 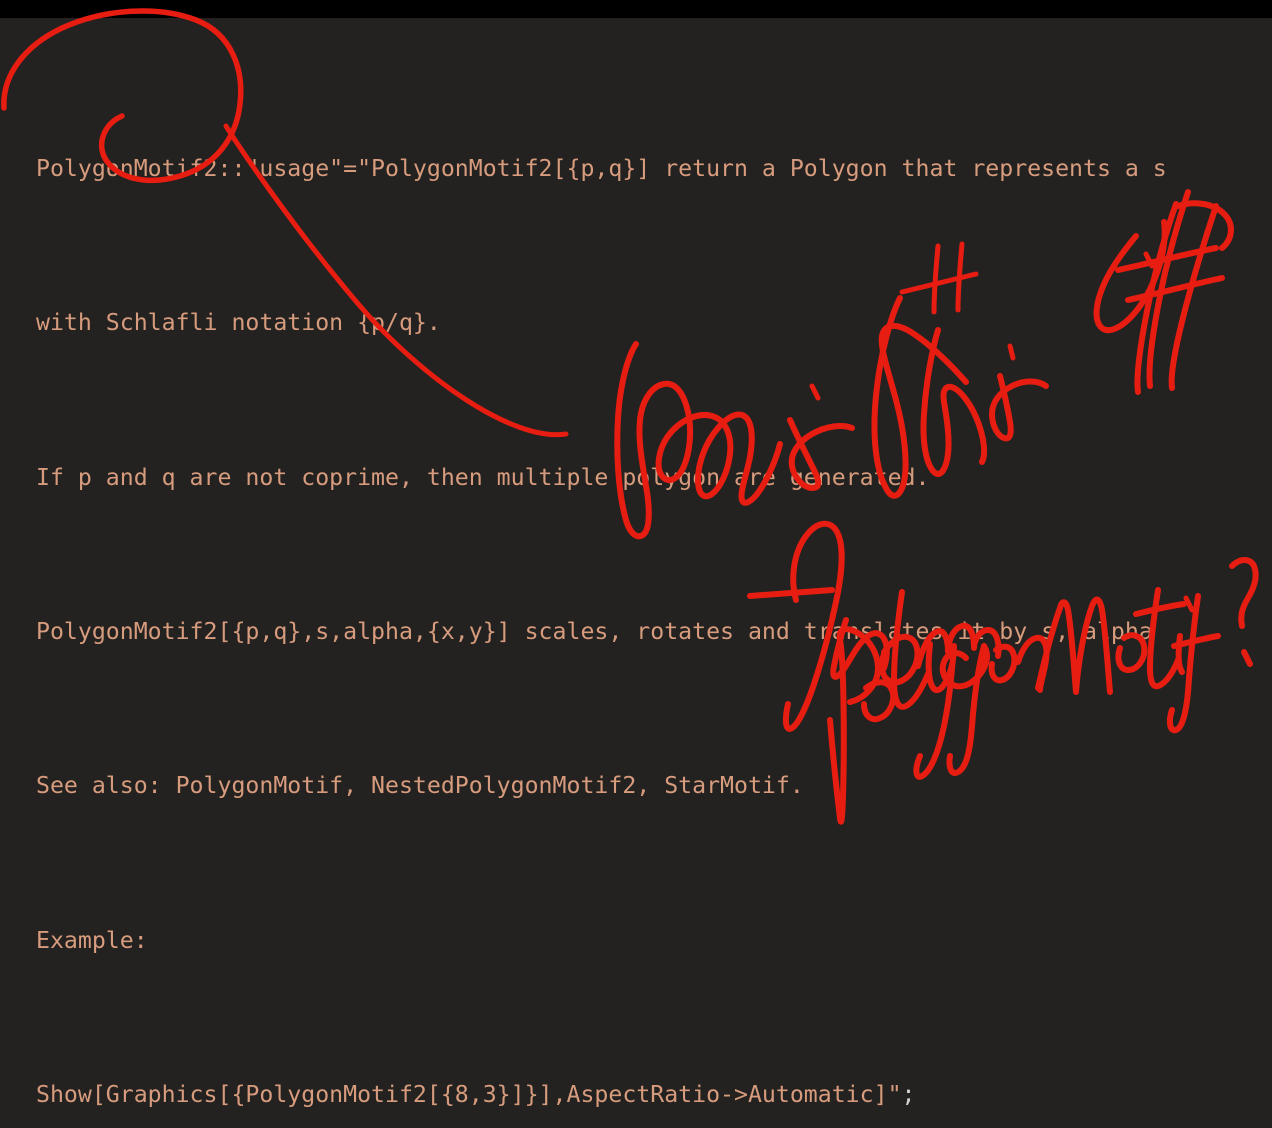 I want to click on code-line: Example:, so click(x=601, y=941).